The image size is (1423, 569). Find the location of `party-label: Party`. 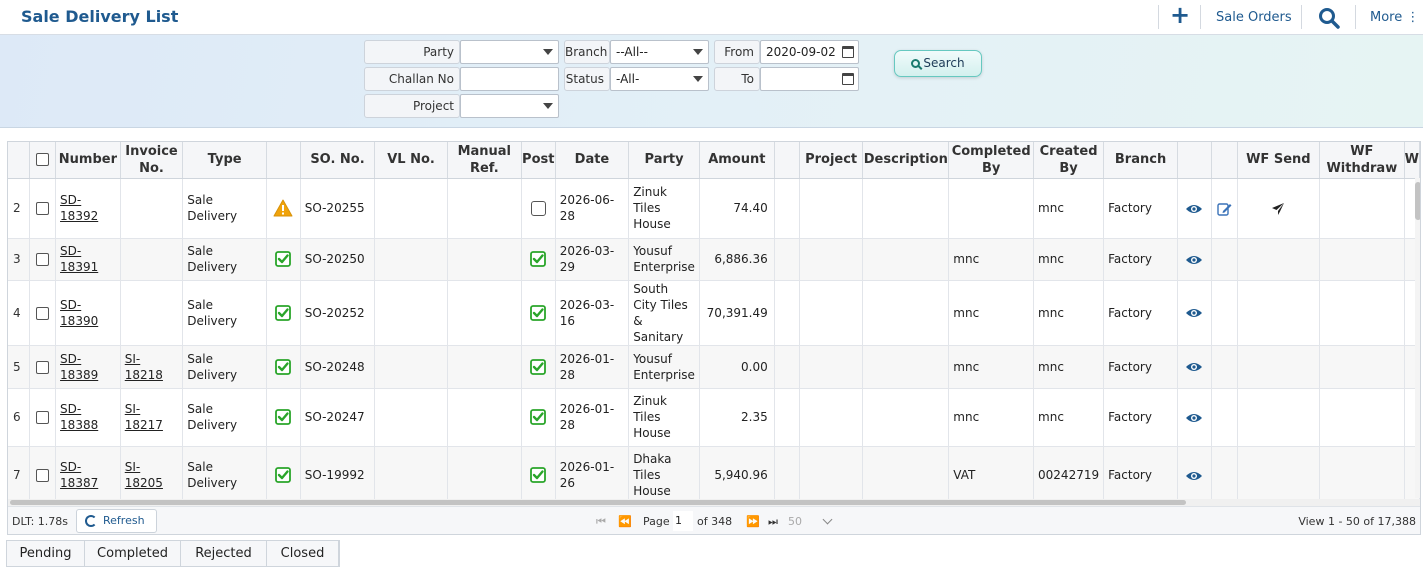

party-label: Party is located at coordinates (412, 52).